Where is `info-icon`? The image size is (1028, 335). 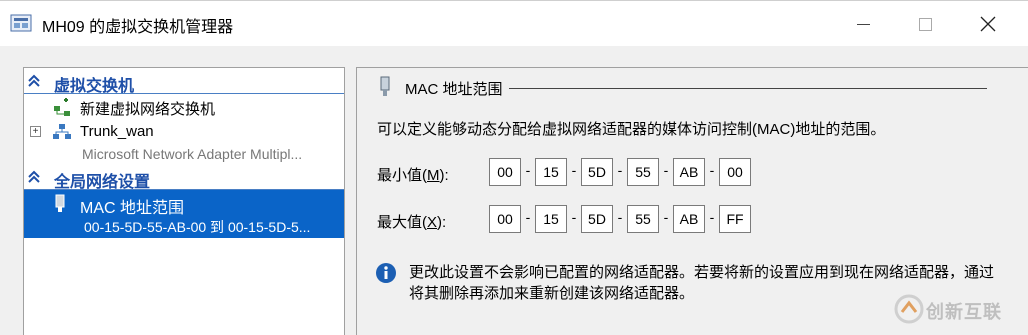 info-icon is located at coordinates (386, 273).